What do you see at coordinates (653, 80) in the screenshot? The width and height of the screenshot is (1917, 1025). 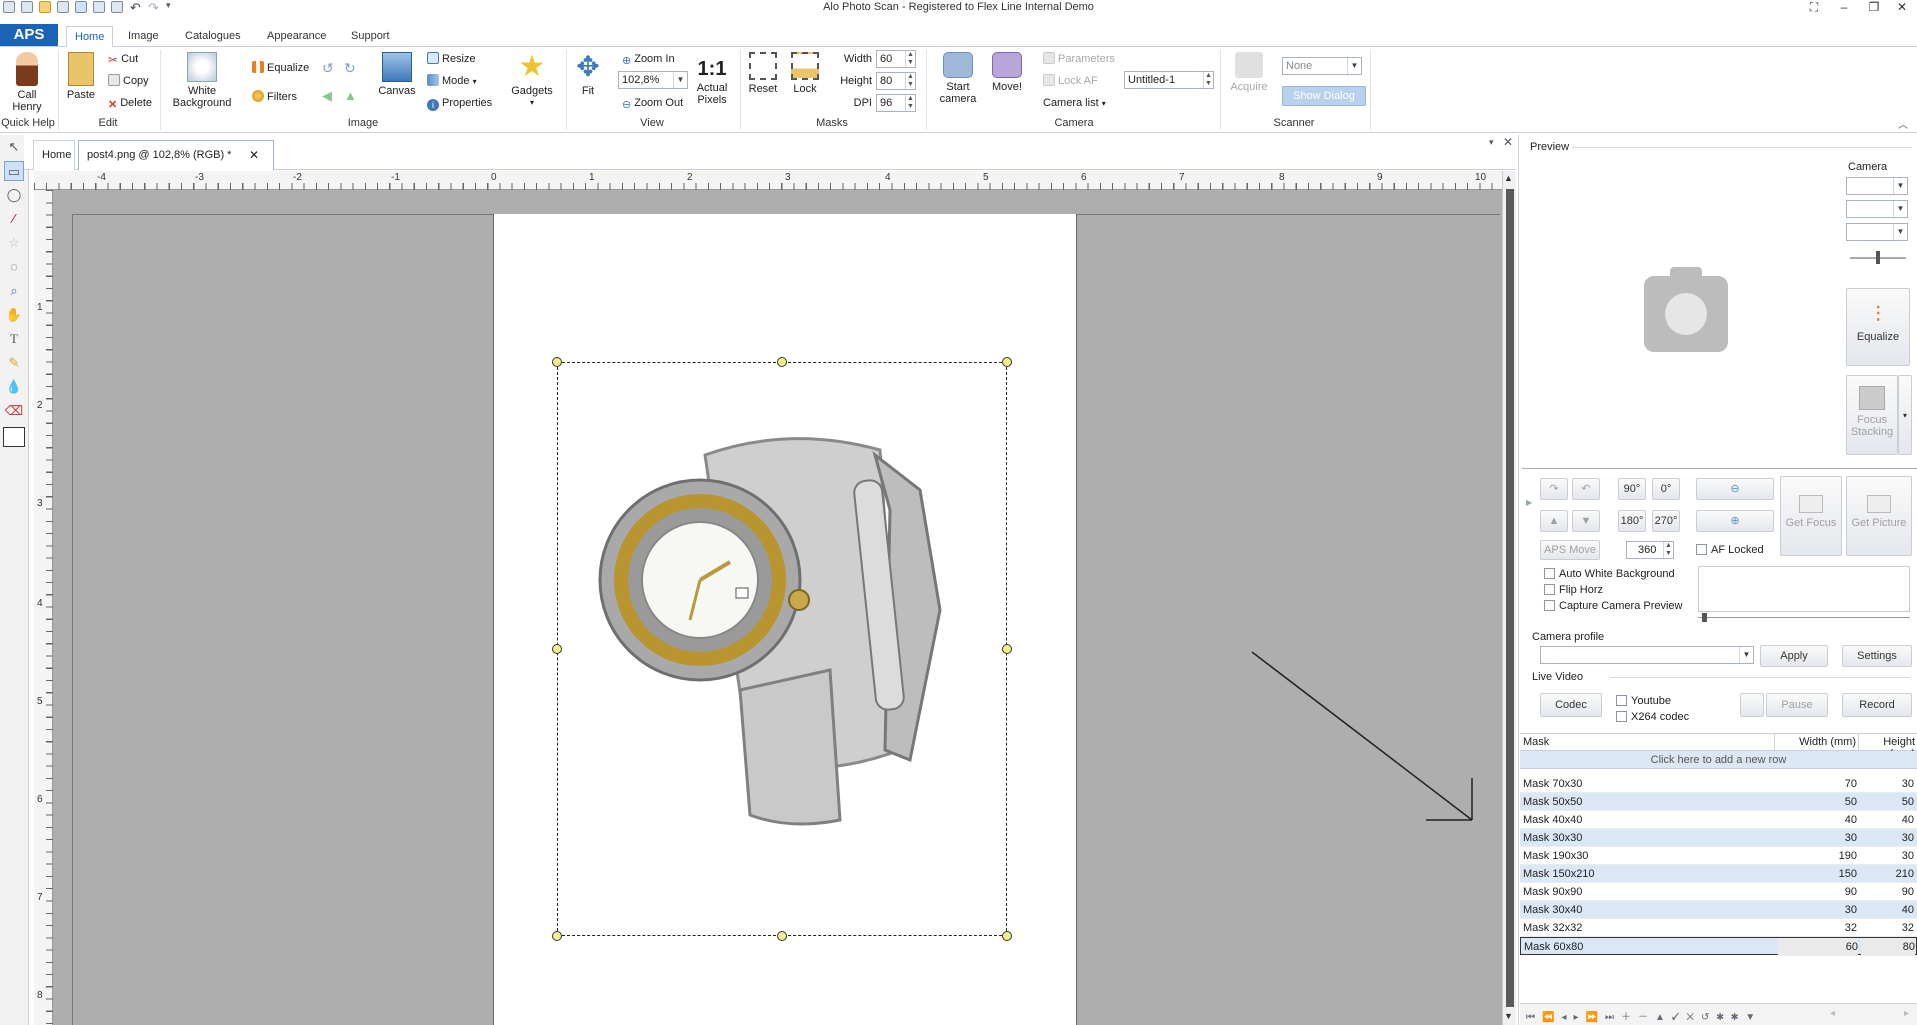 I see `zoom-level-select: 102,8% ▼` at bounding box center [653, 80].